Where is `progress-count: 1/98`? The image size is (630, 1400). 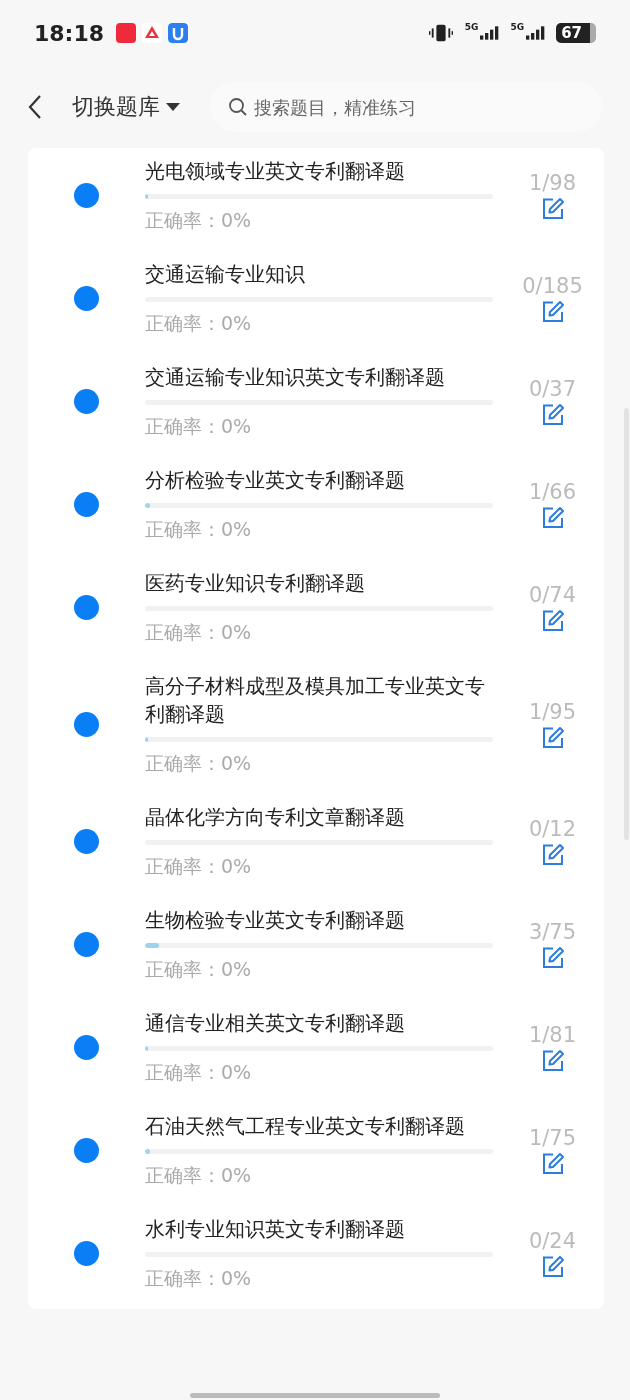 progress-count: 1/98 is located at coordinates (552, 182).